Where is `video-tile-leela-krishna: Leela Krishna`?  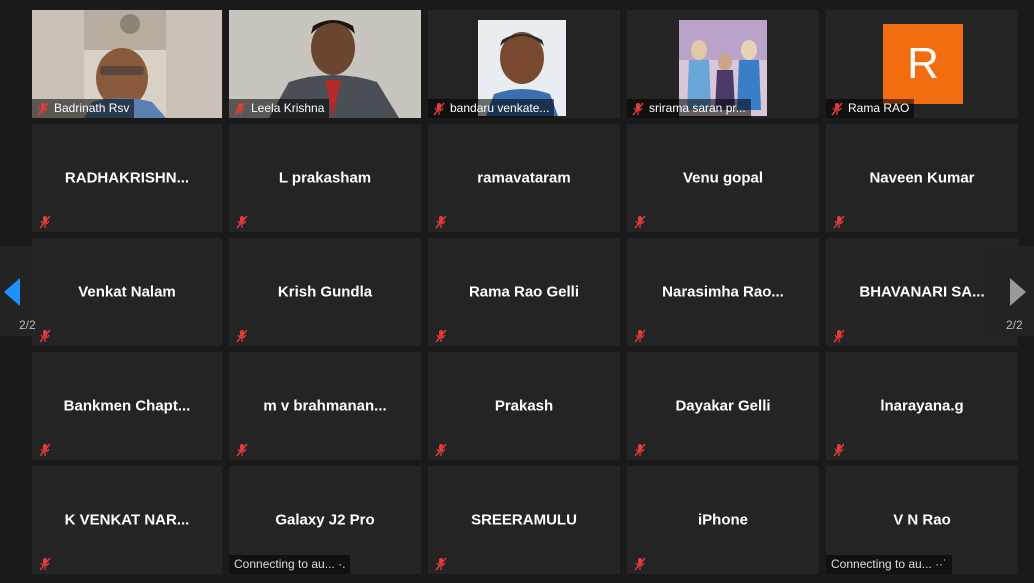
video-tile-leela-krishna: Leela Krishna is located at coordinates (325, 64).